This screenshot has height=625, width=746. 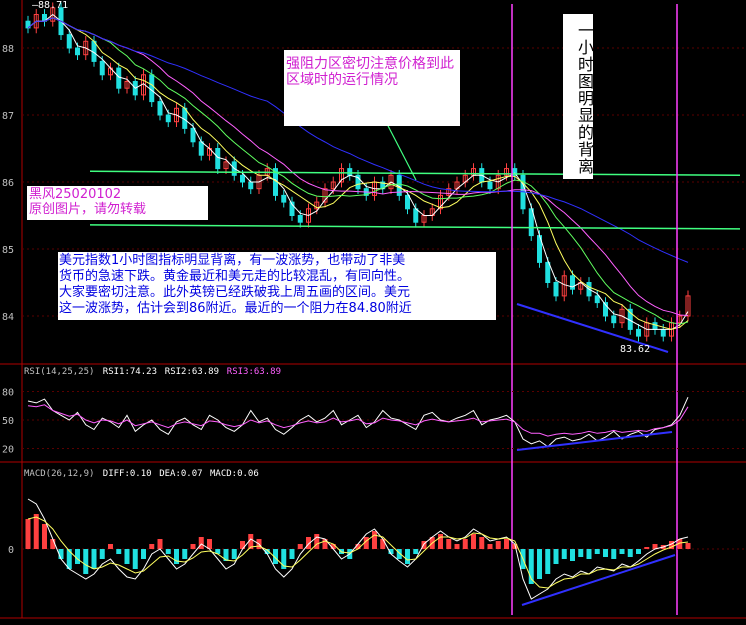 What do you see at coordinates (8, 116) in the screenshot?
I see `price-tick-label: 87` at bounding box center [8, 116].